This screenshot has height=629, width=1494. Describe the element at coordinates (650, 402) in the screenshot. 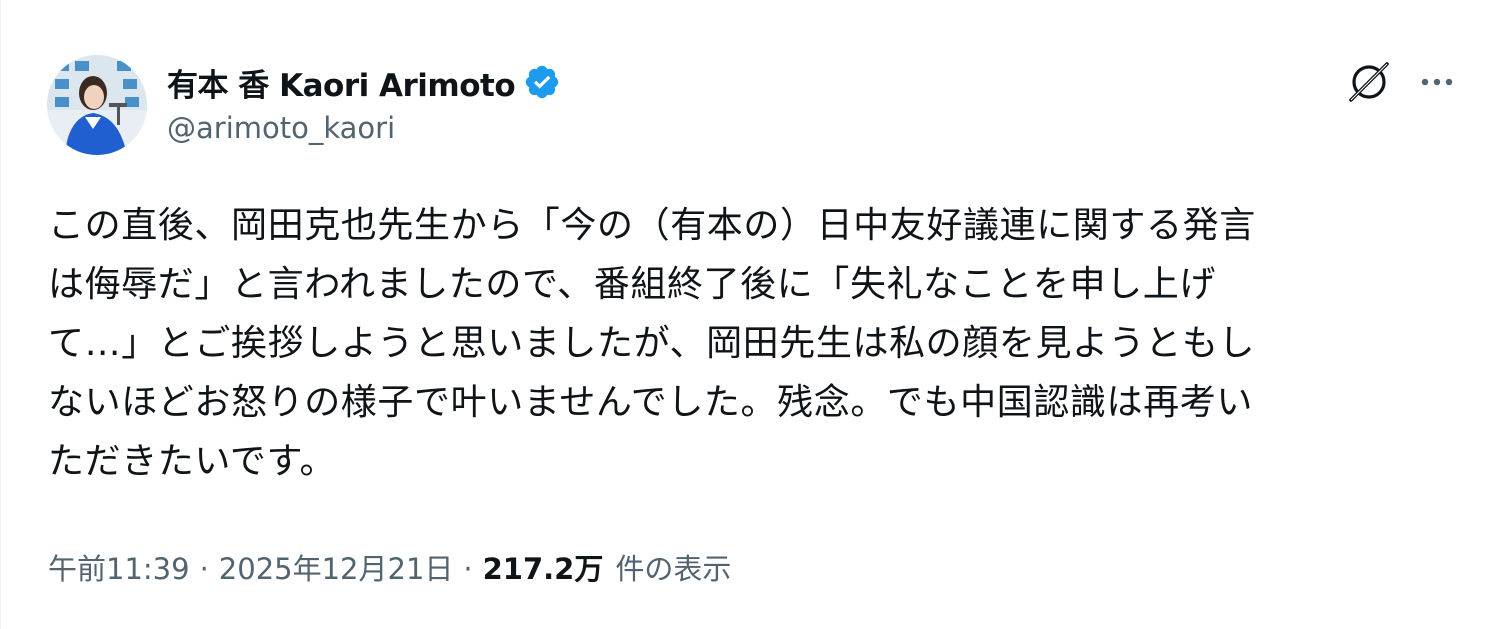

I see `tweet-text-line: ないほどお怒りの様子で叶いませんでした。残念。でも中国認識は再考い` at that location.